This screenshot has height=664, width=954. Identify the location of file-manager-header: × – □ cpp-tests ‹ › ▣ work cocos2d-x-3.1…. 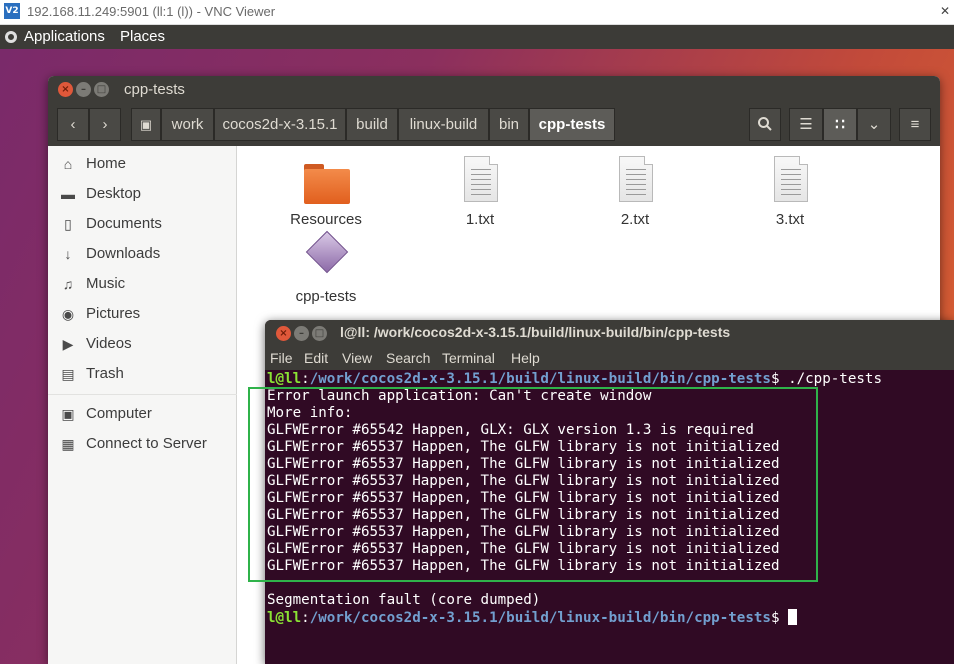
(494, 111).